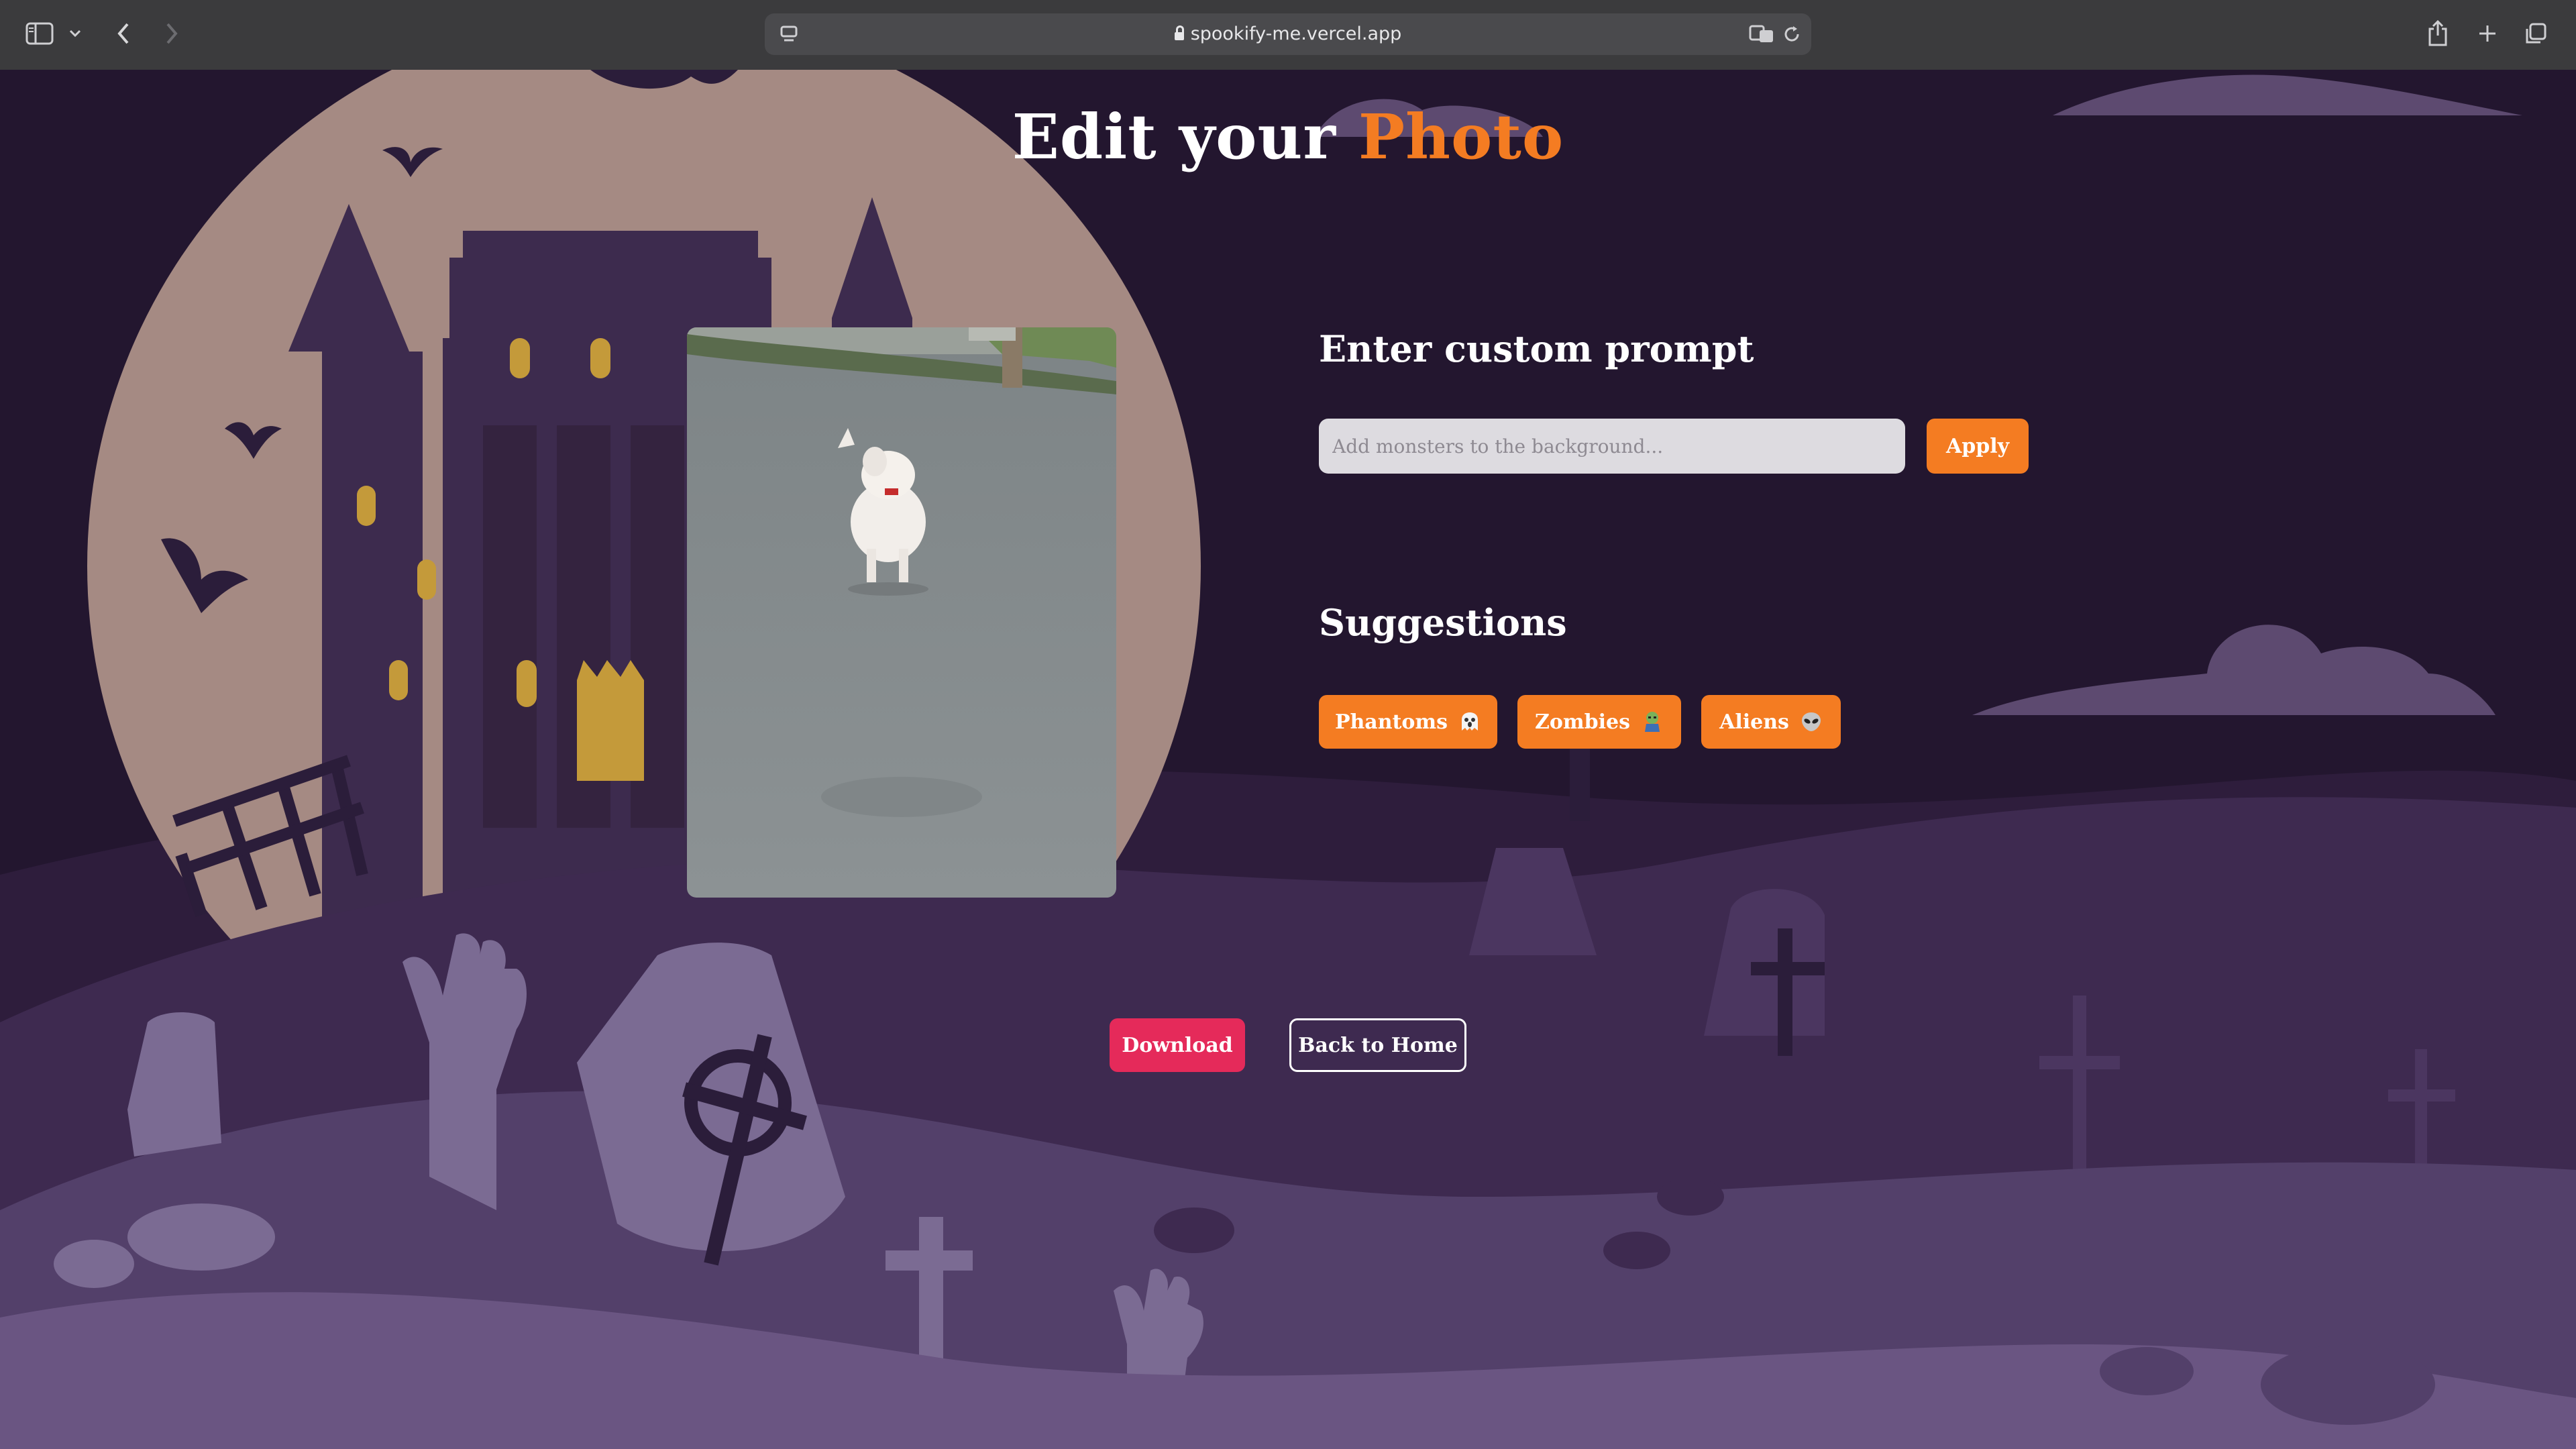 This screenshot has height=1449, width=2576. Describe the element at coordinates (1391, 722) in the screenshot. I see `suggestion-label: Phantoms` at that location.